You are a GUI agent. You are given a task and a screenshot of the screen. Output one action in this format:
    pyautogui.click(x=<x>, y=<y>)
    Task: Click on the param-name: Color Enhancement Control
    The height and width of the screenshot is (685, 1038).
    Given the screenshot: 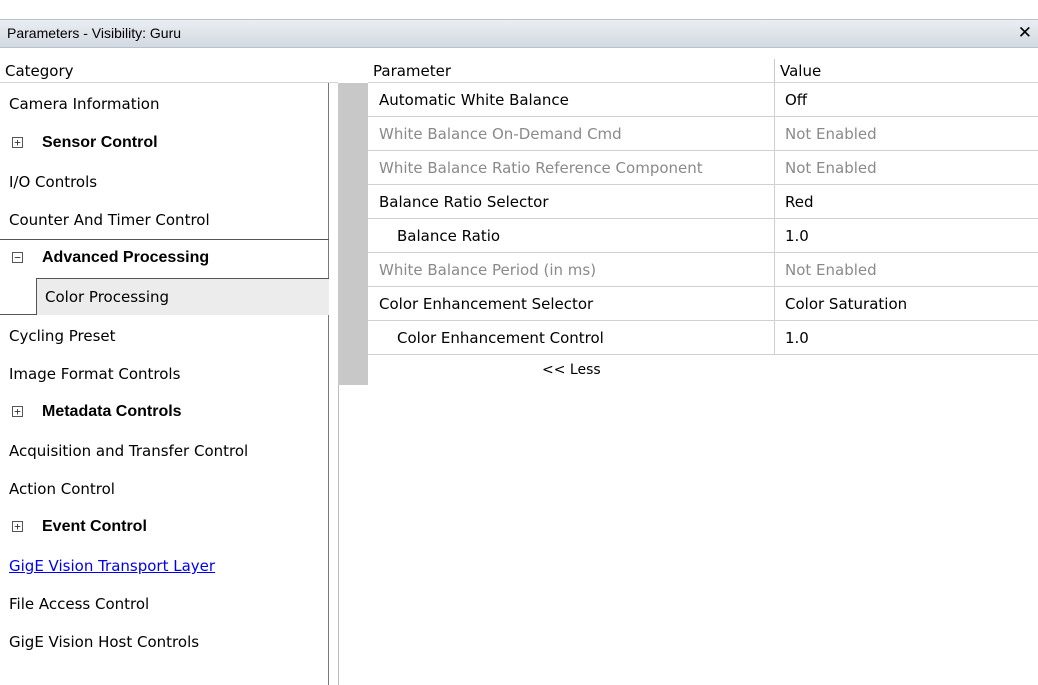 What is the action you would take?
    pyautogui.click(x=500, y=338)
    